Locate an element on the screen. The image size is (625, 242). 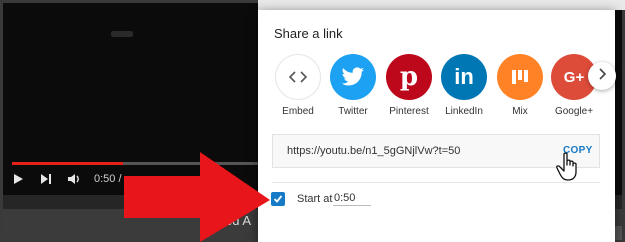
divider is located at coordinates (436, 182).